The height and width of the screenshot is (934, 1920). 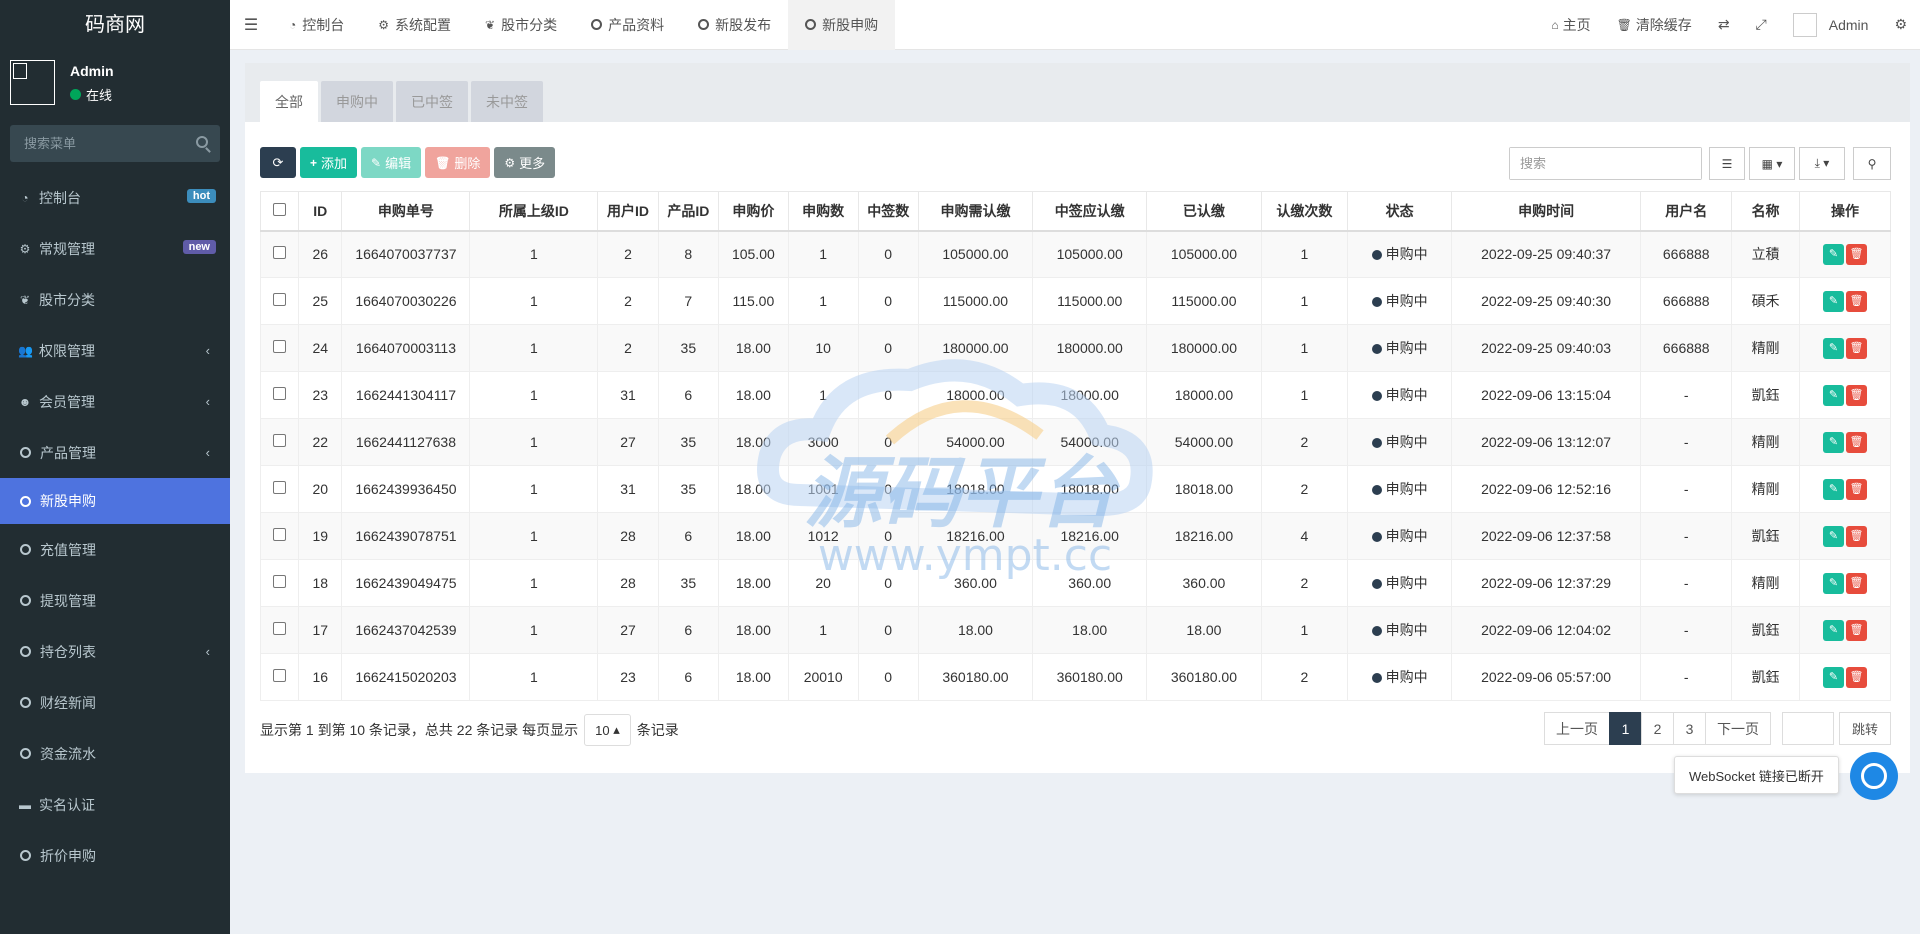 I want to click on column-header: ID, so click(x=320, y=211).